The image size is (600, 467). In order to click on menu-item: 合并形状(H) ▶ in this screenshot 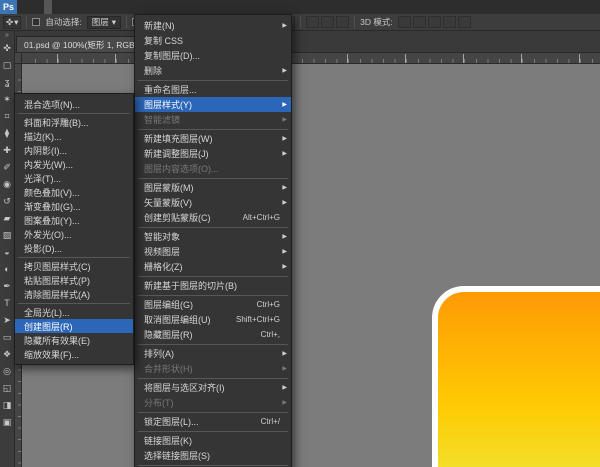, I will do `click(213, 368)`.